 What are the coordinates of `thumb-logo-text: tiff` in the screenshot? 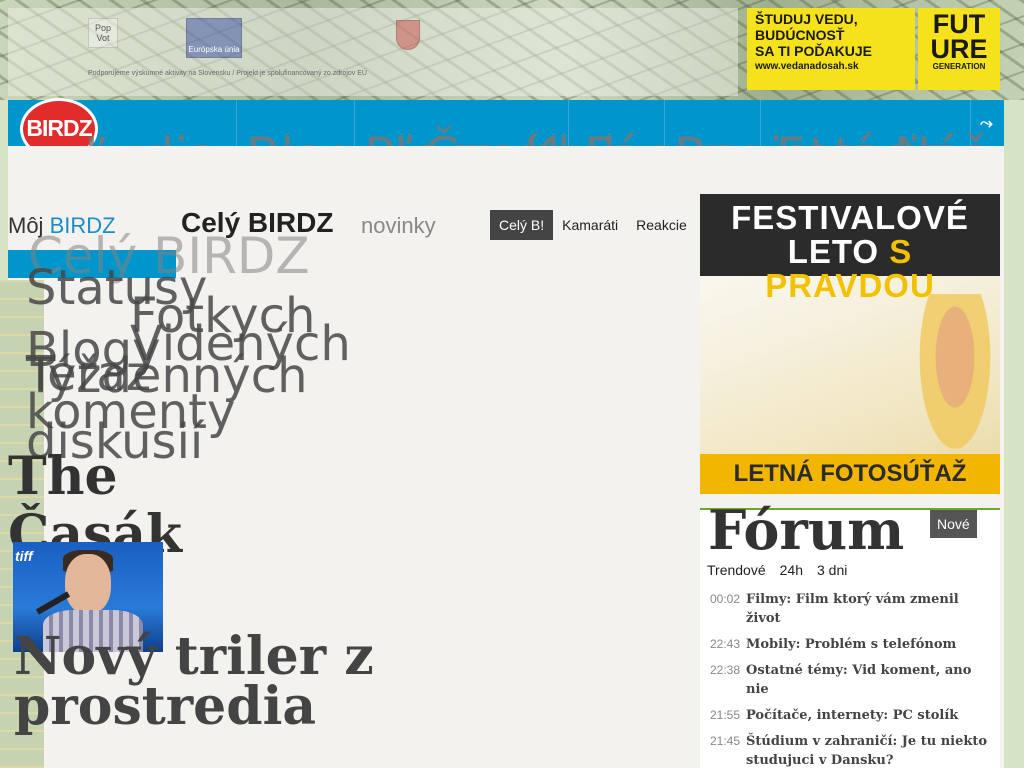 It's located at (24, 556).